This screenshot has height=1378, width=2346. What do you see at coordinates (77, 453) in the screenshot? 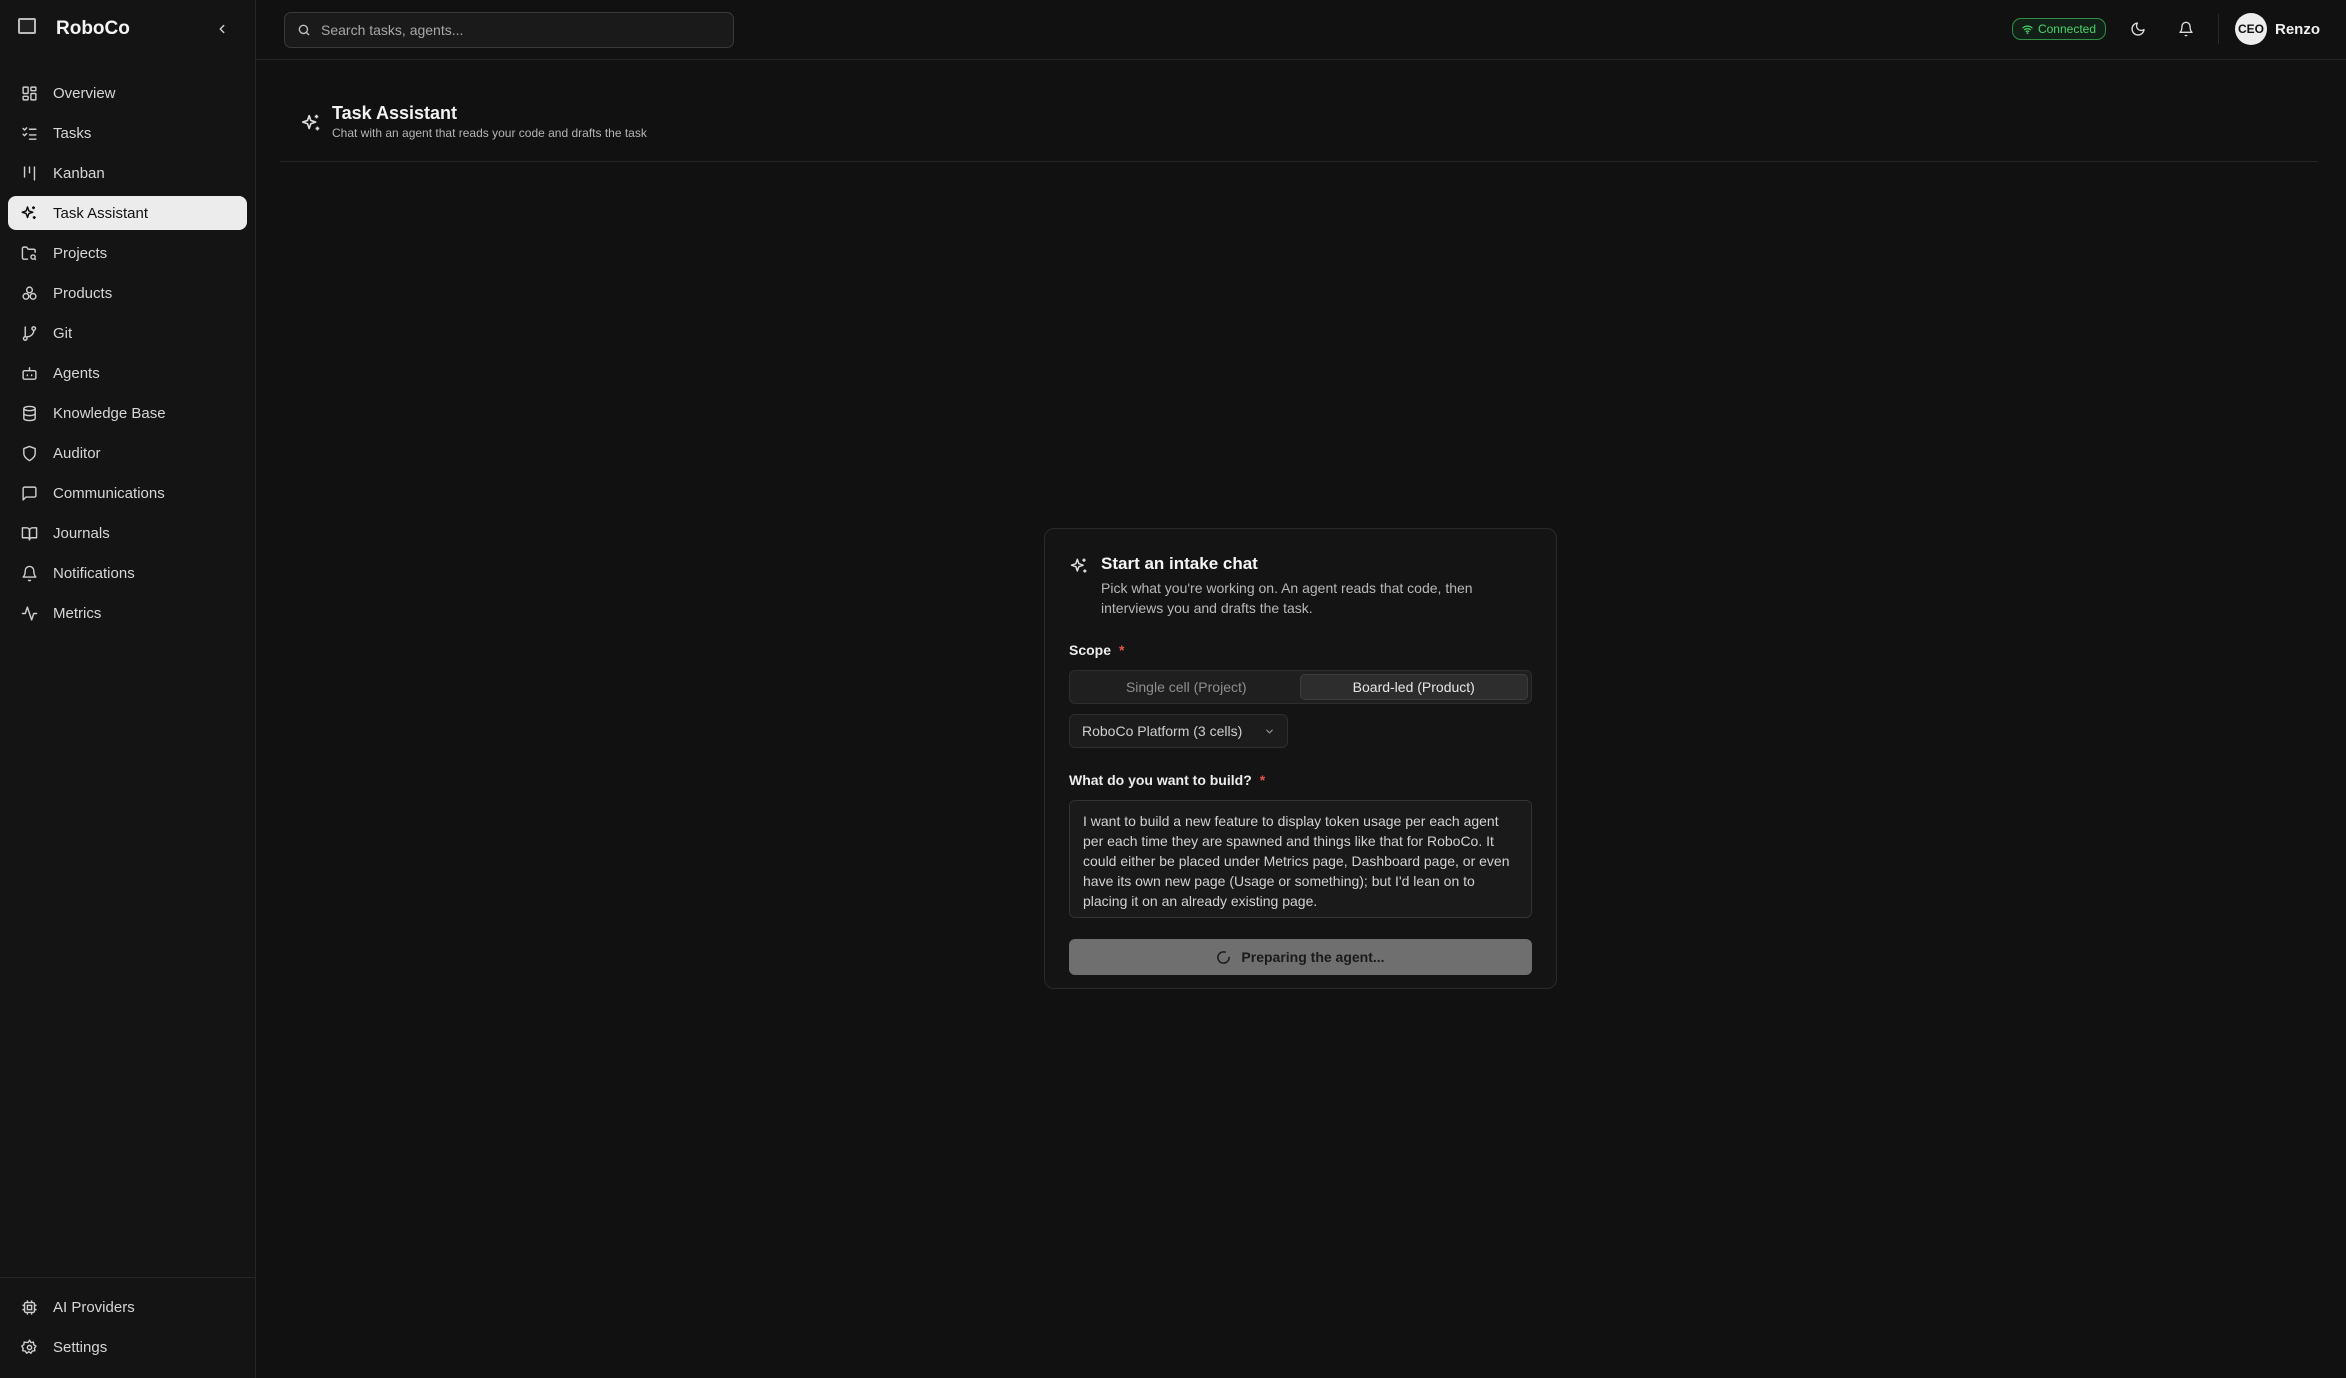
I see `sidebar-item-label: Auditor` at bounding box center [77, 453].